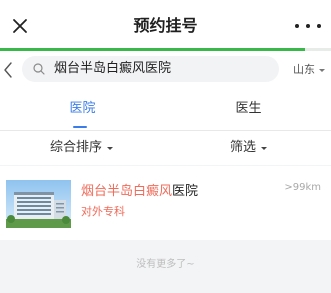  I want to click on region-selector: 山东, so click(309, 70).